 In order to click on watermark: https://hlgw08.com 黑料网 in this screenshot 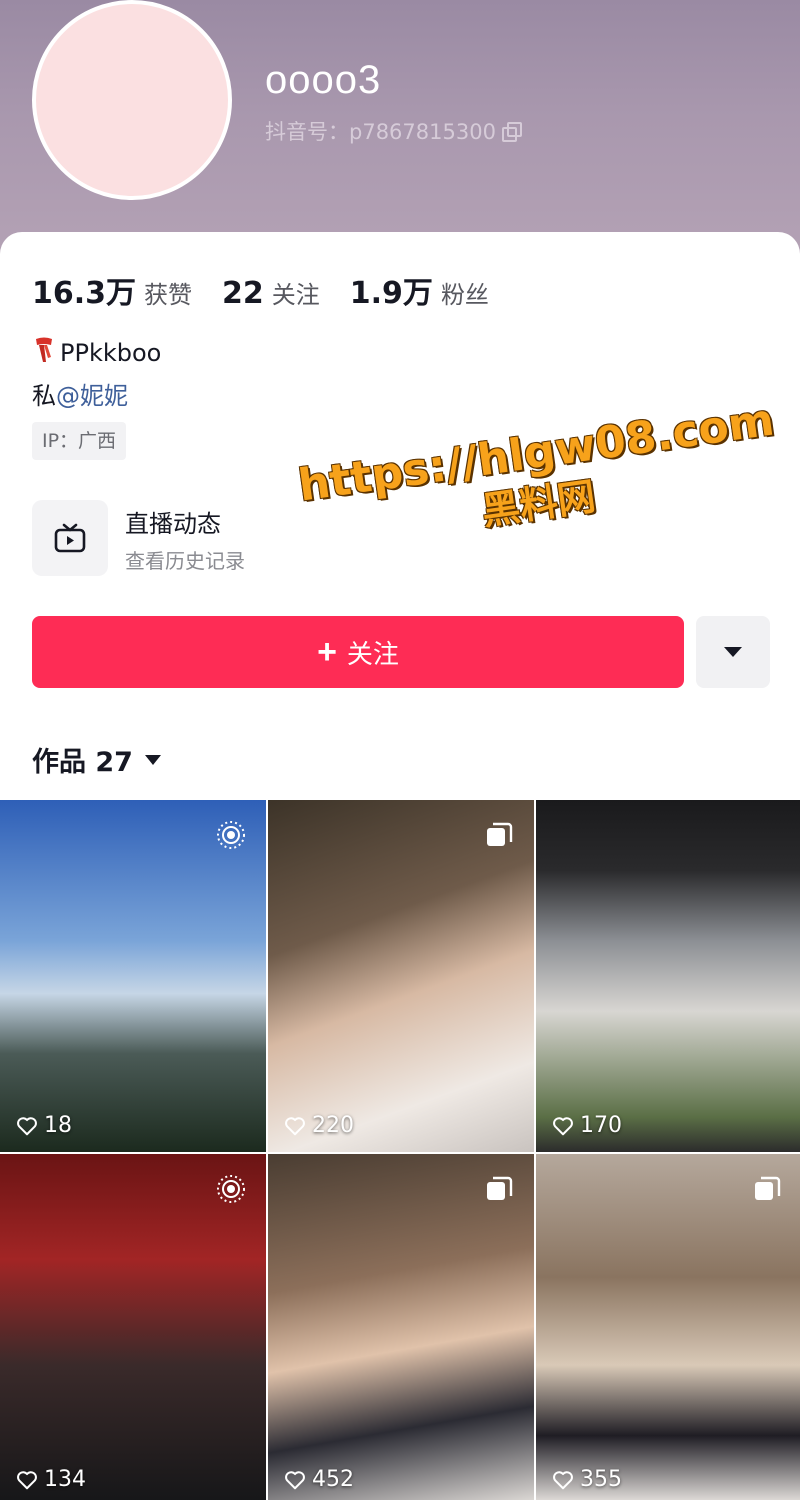, I will do `click(536, 477)`.